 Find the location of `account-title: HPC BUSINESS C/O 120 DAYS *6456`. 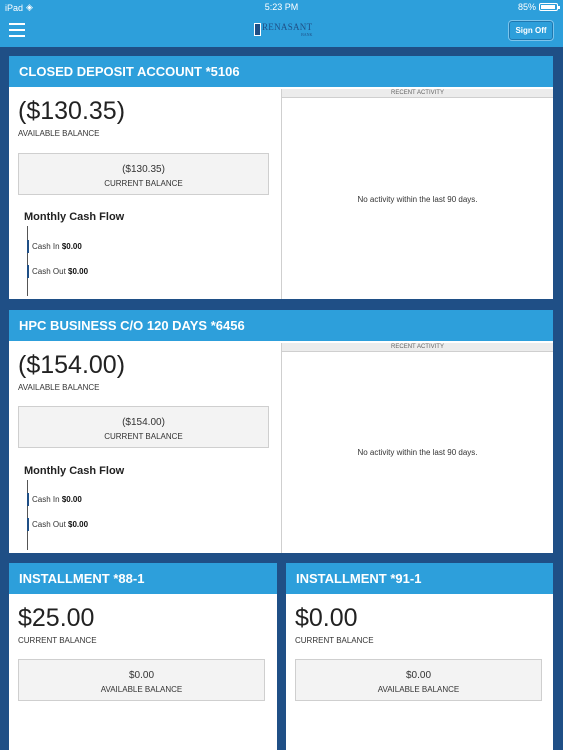

account-title: HPC BUSINESS C/O 120 DAYS *6456 is located at coordinates (281, 325).